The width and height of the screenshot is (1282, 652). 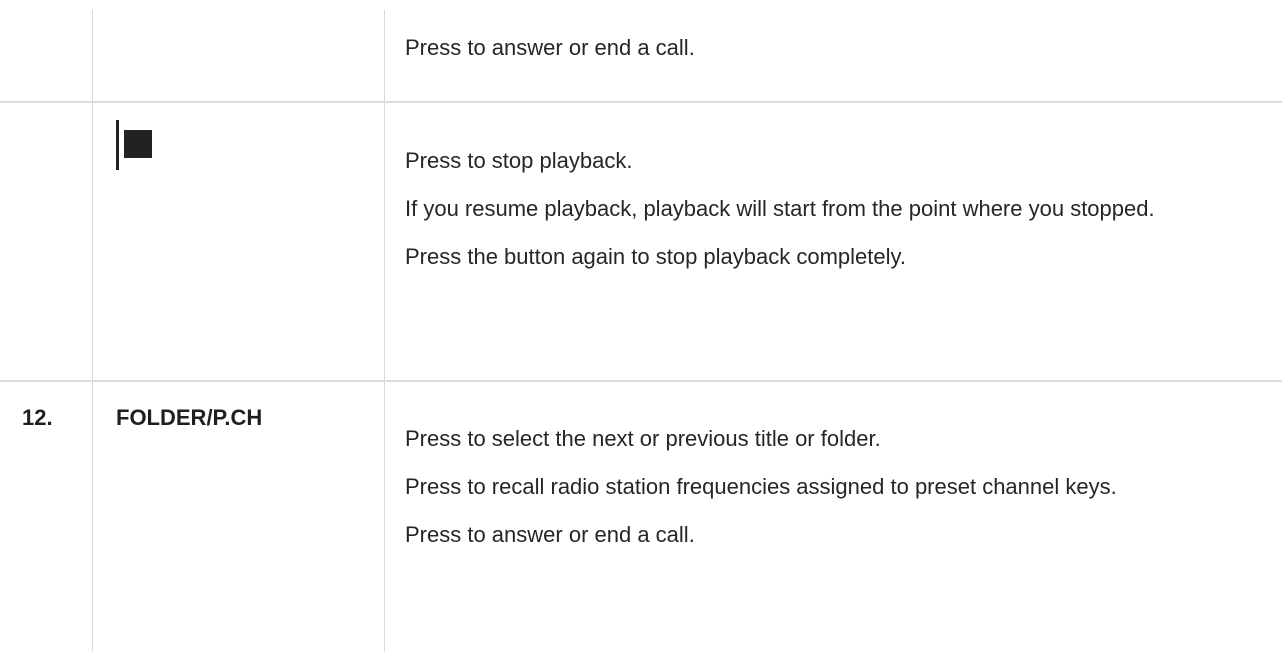 What do you see at coordinates (519, 160) in the screenshot?
I see `description-line: Press to stop playback.` at bounding box center [519, 160].